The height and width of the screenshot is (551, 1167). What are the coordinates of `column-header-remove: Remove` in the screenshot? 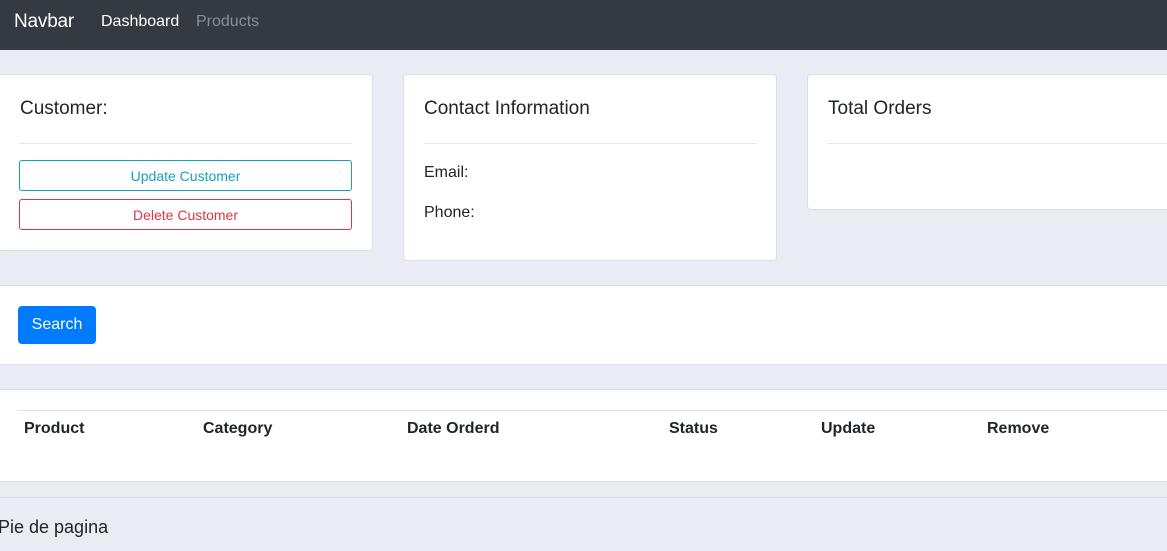 It's located at (1018, 428).